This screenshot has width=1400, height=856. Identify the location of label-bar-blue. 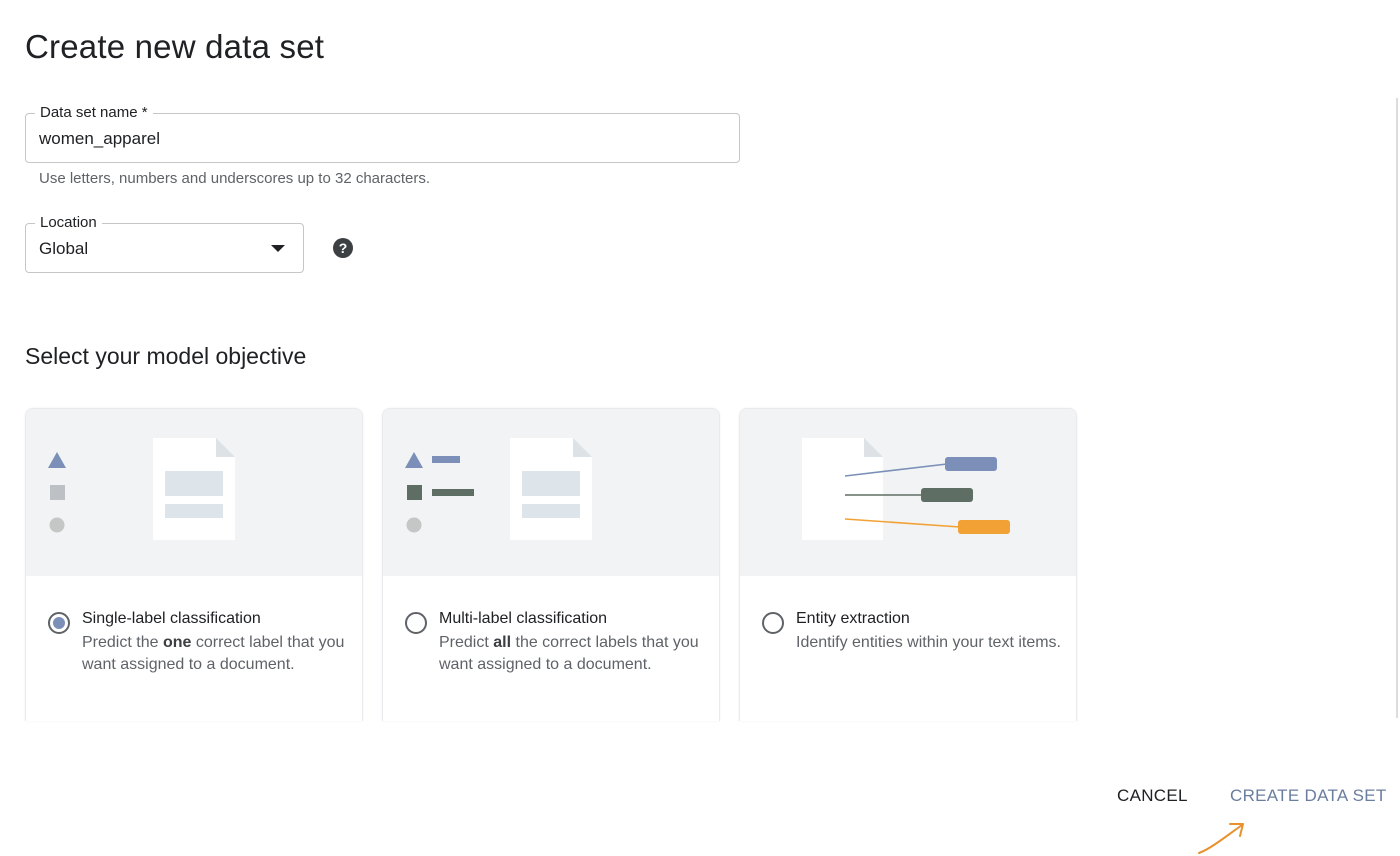
(446, 459).